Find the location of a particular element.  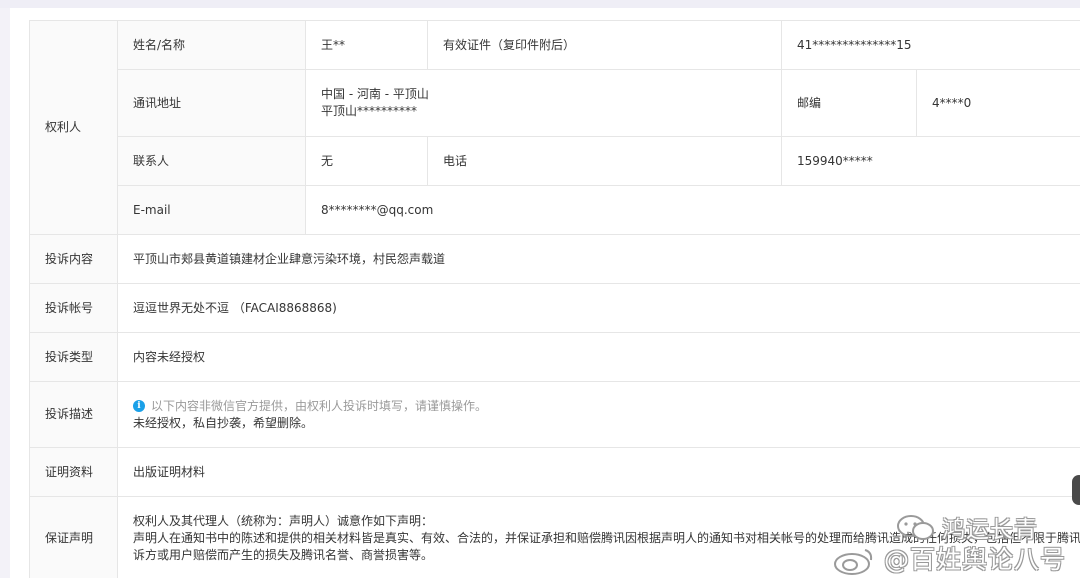

complaint-account-label: 投诉帐号 is located at coordinates (73, 308).